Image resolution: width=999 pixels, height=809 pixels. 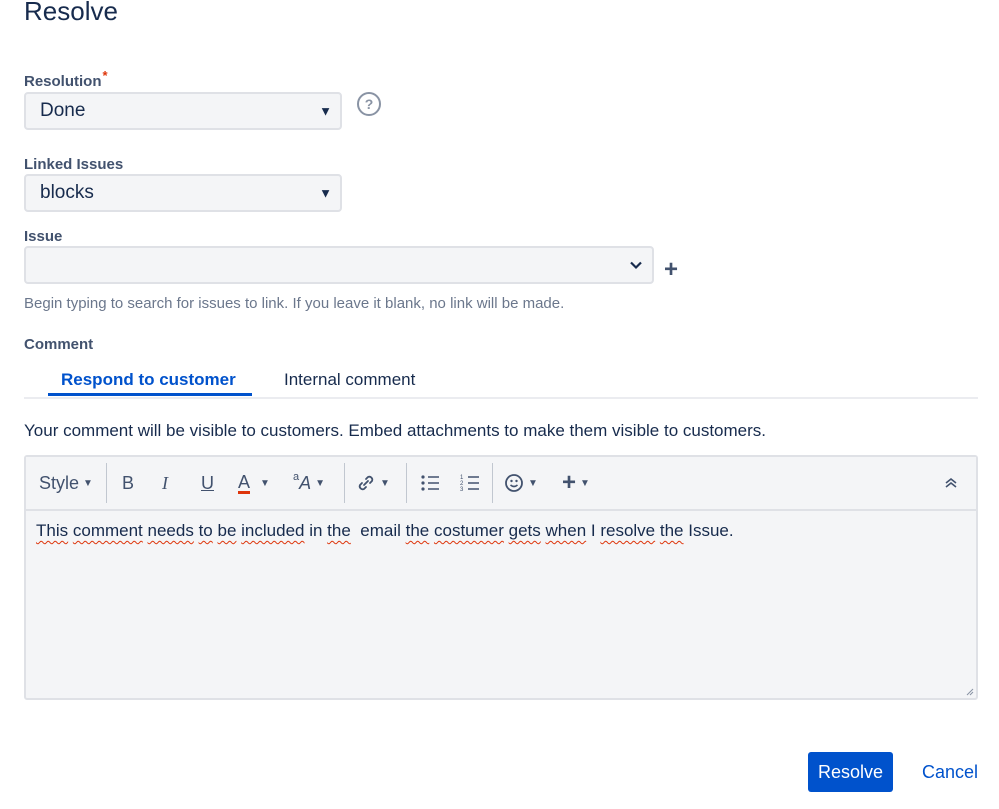 What do you see at coordinates (628, 530) in the screenshot?
I see `comment-text-part: resolve` at bounding box center [628, 530].